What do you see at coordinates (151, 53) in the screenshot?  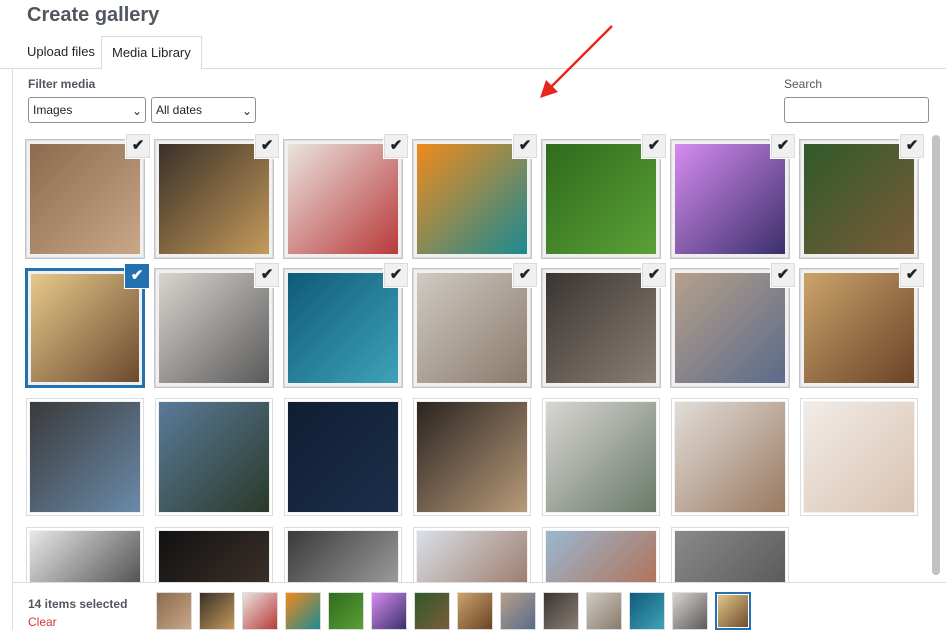 I see `tab-media-library: Media Library` at bounding box center [151, 53].